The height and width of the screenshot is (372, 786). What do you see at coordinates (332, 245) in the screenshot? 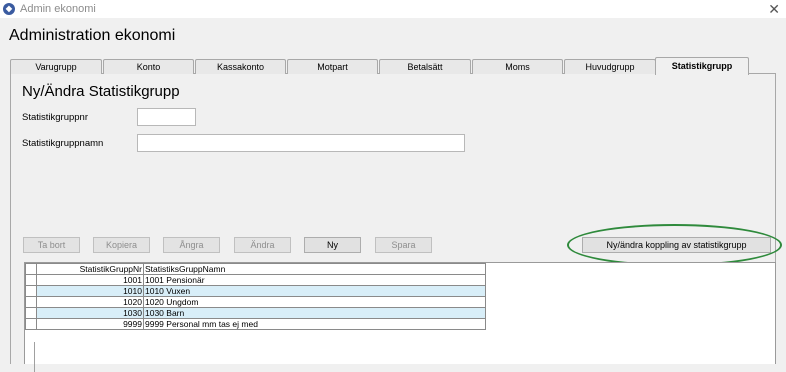
I see `new-button: Ny` at bounding box center [332, 245].